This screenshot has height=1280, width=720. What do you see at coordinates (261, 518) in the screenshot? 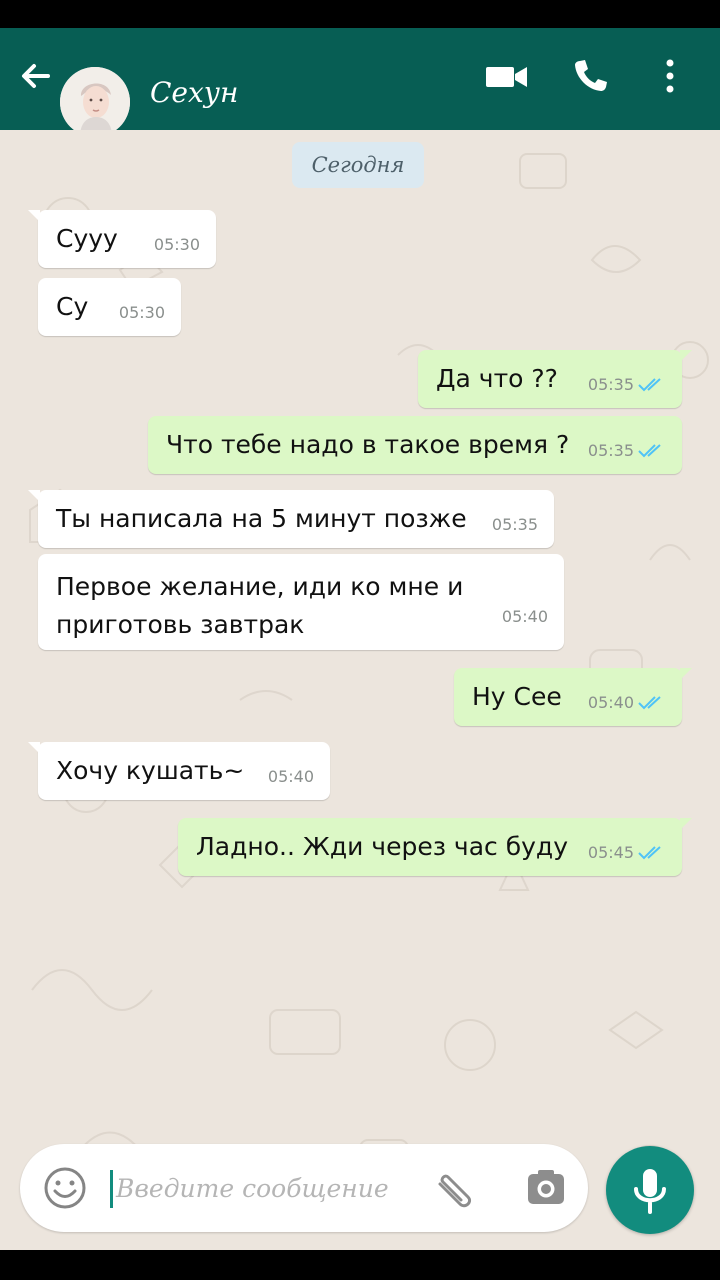
I see `message-text: Ты написала на 5 минут позже` at bounding box center [261, 518].